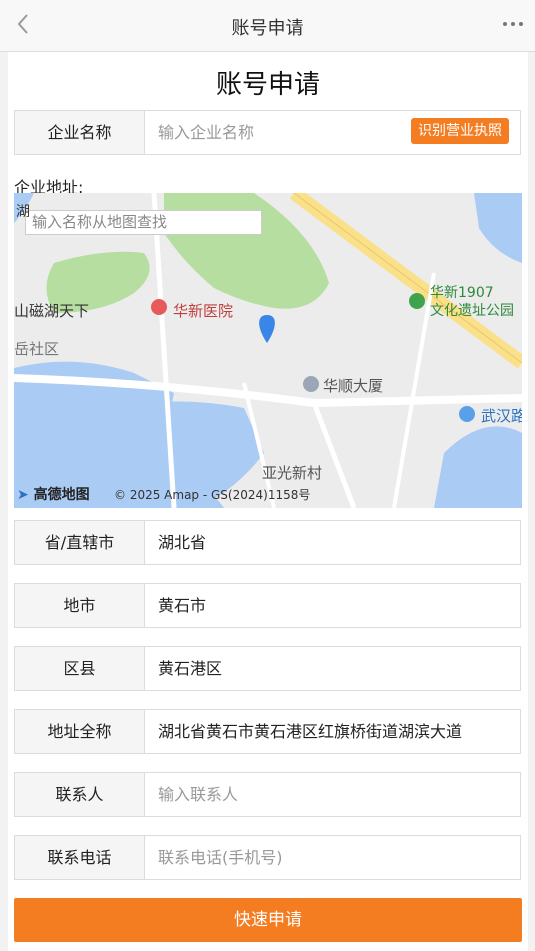  Describe the element at coordinates (462, 293) in the screenshot. I see `map-label: 华新1907` at that location.